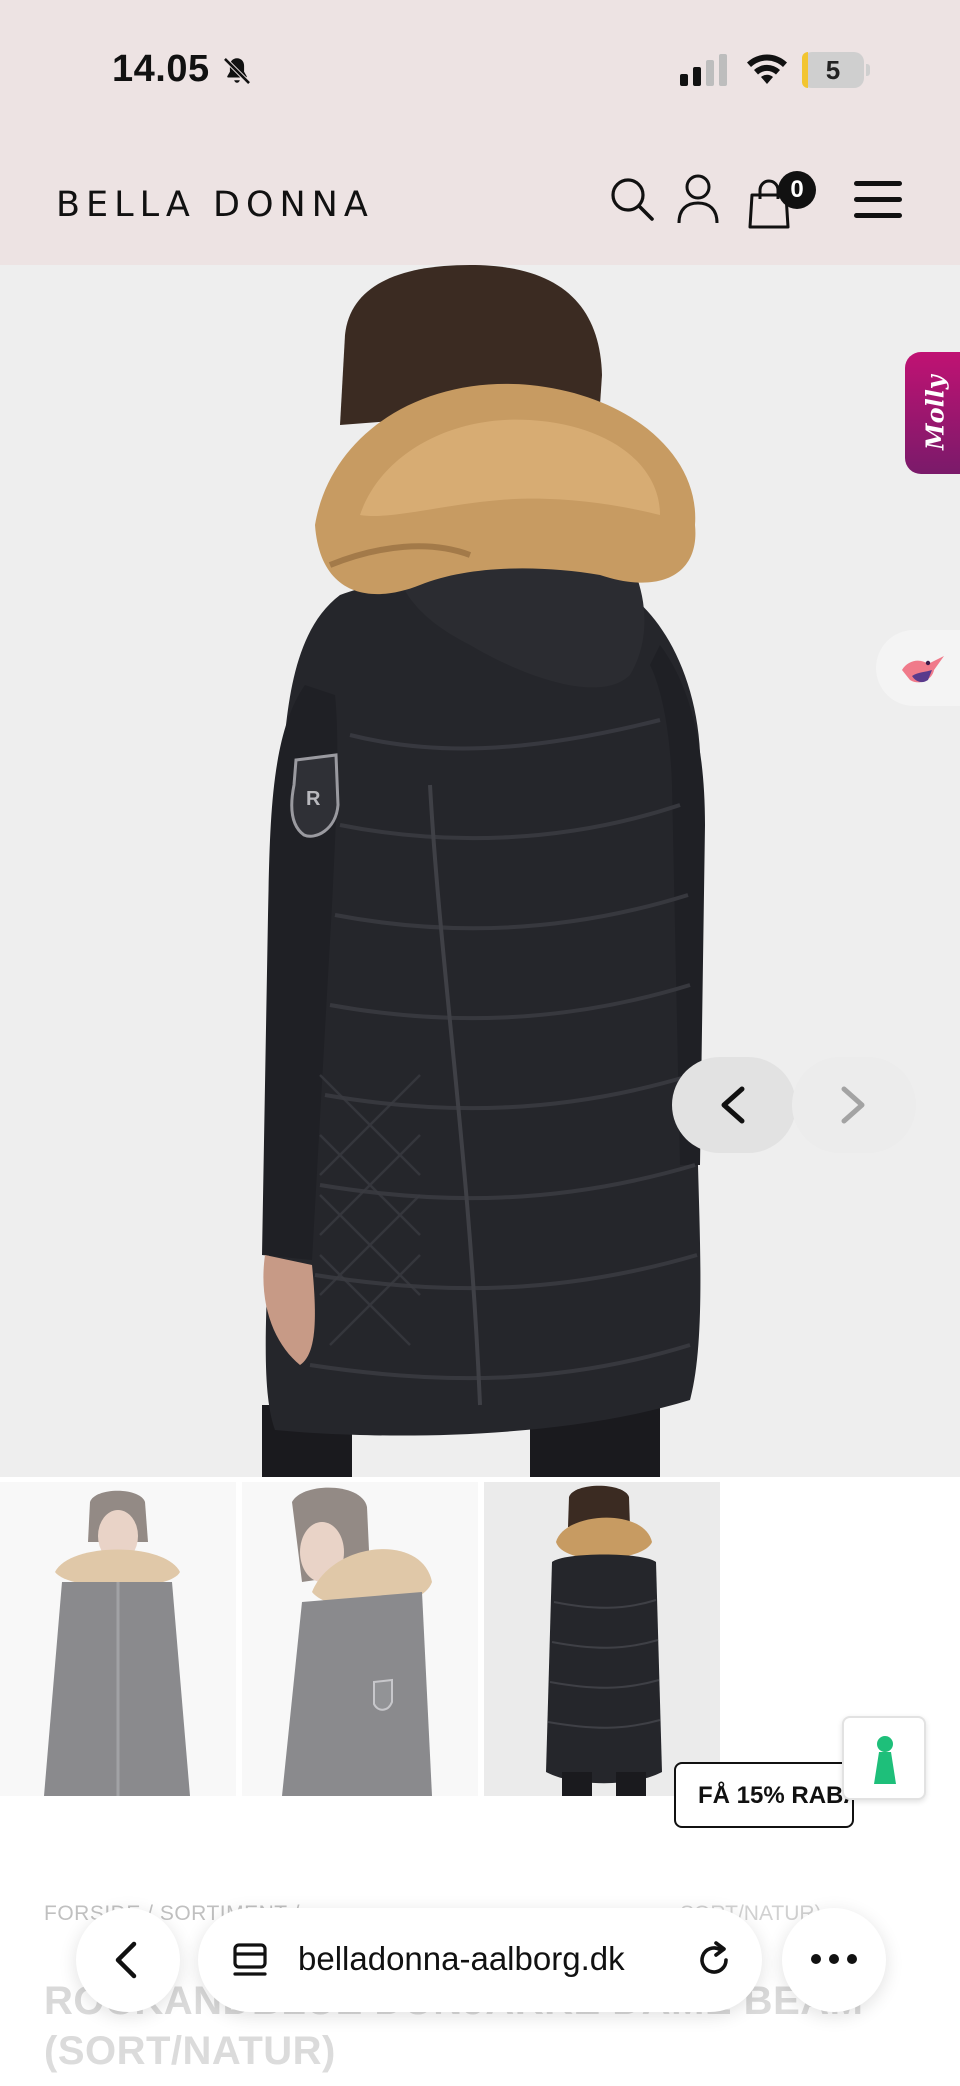 This screenshot has height=2086, width=960. I want to click on account-icon, so click(698, 199).